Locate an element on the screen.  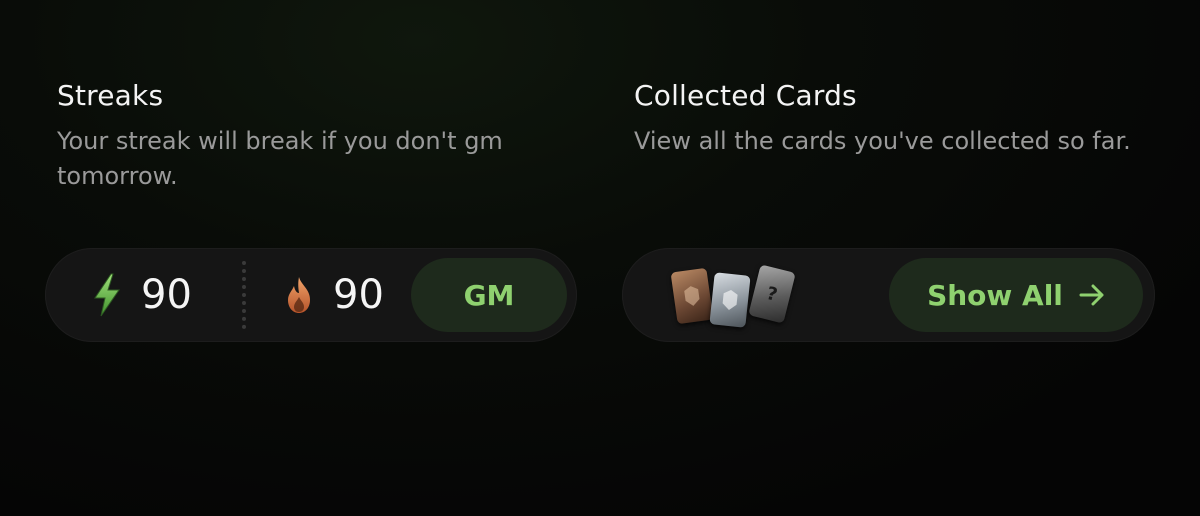
flame-icon is located at coordinates (299, 295).